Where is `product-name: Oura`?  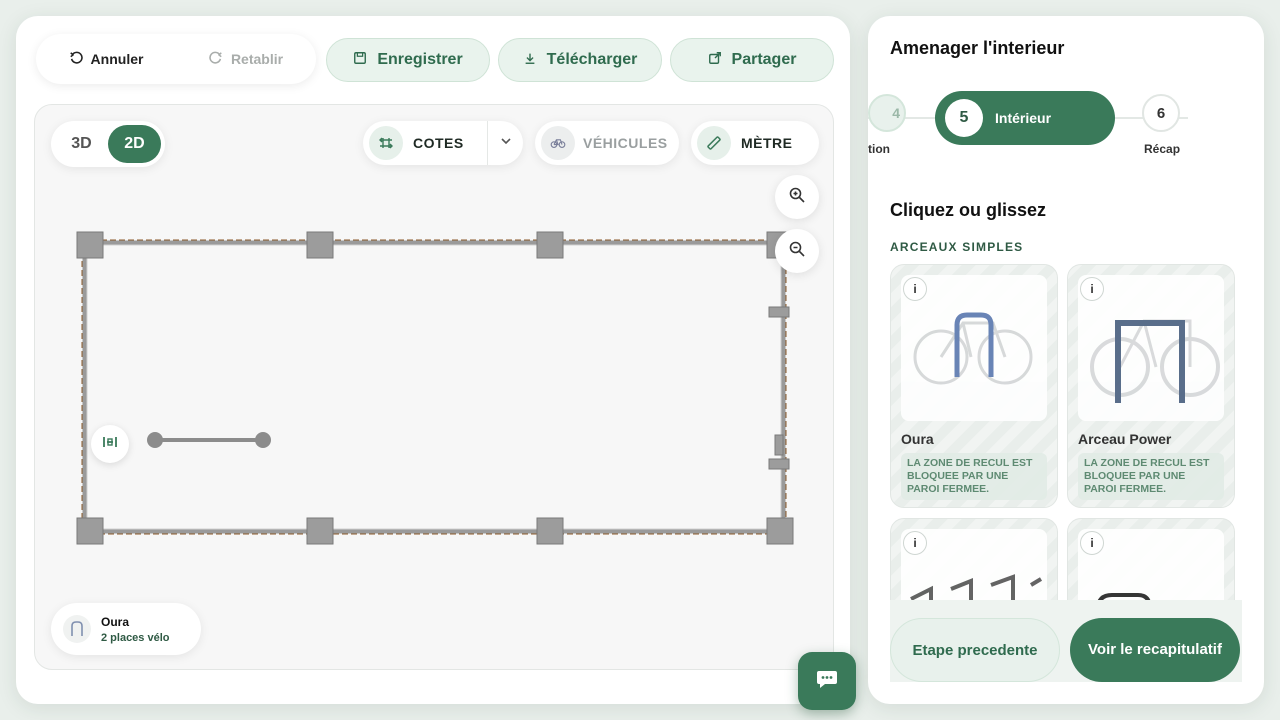
product-name: Oura is located at coordinates (917, 439).